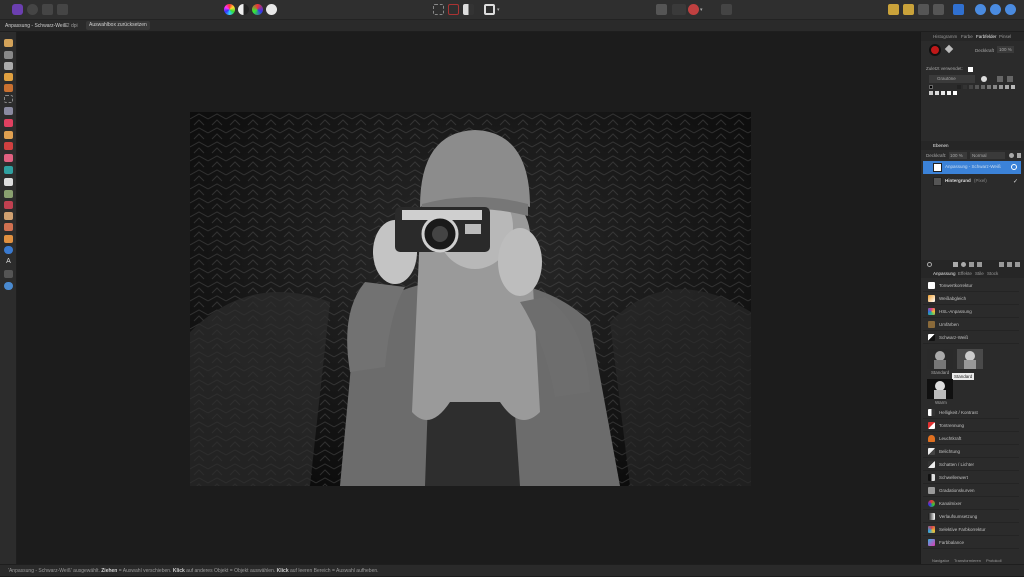 The width and height of the screenshot is (1024, 577). Describe the element at coordinates (489, 9) in the screenshot. I see `snapping-icon` at that location.